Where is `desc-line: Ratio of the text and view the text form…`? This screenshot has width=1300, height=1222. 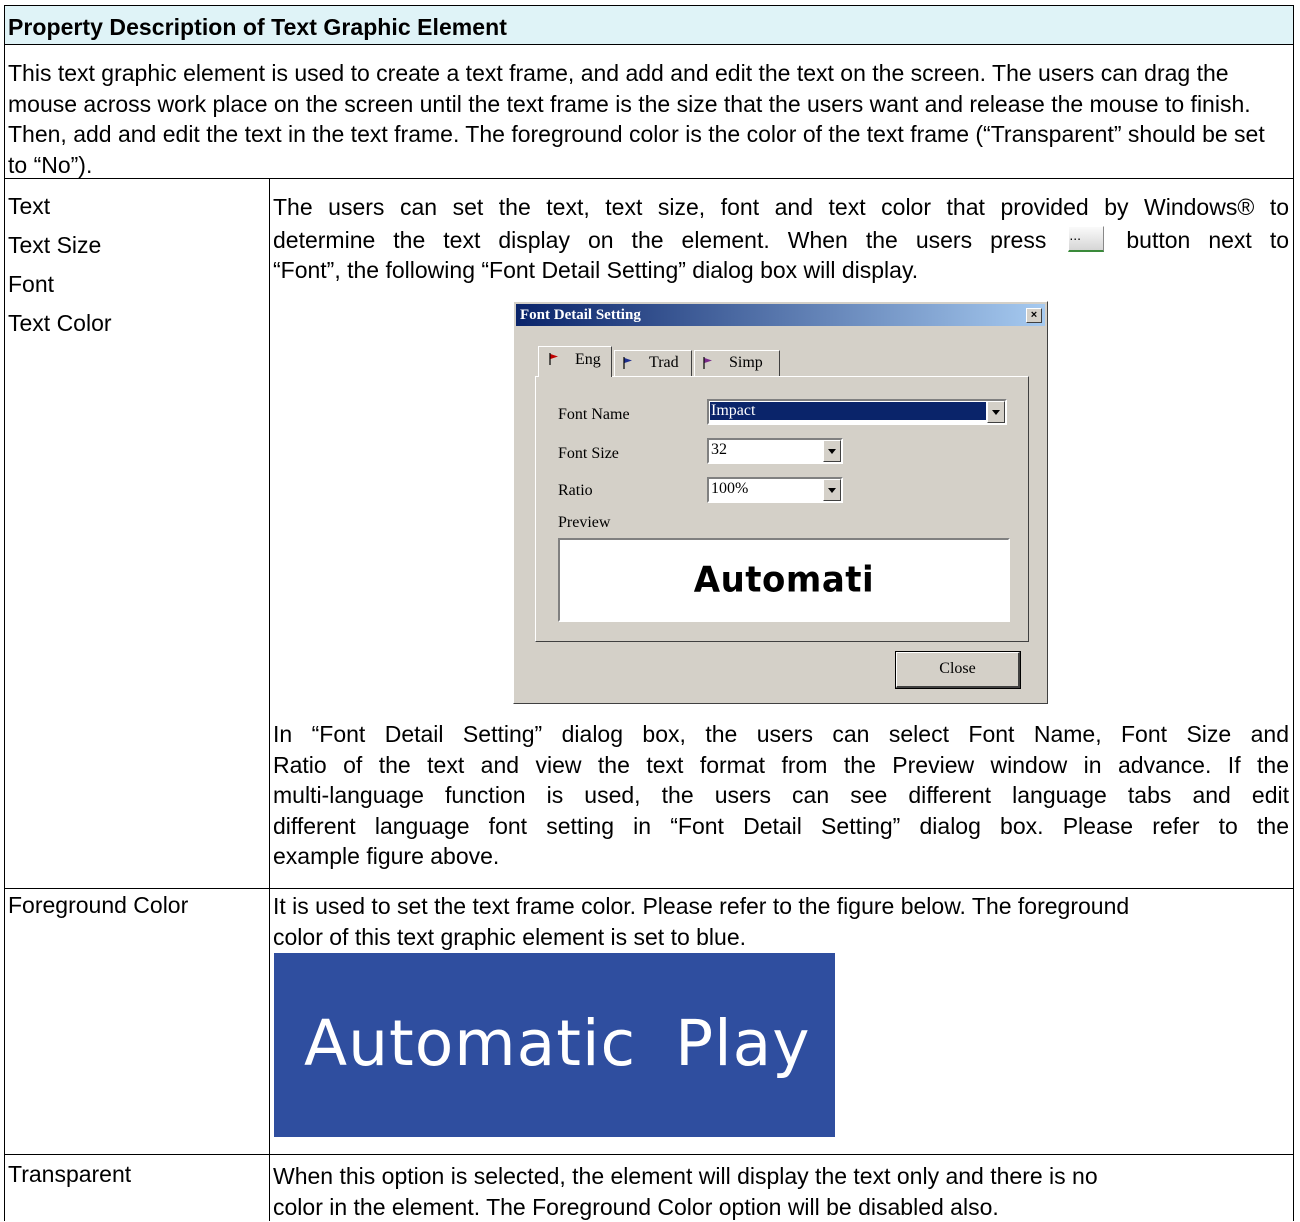
desc-line: Ratio of the text and view the text form… is located at coordinates (781, 765).